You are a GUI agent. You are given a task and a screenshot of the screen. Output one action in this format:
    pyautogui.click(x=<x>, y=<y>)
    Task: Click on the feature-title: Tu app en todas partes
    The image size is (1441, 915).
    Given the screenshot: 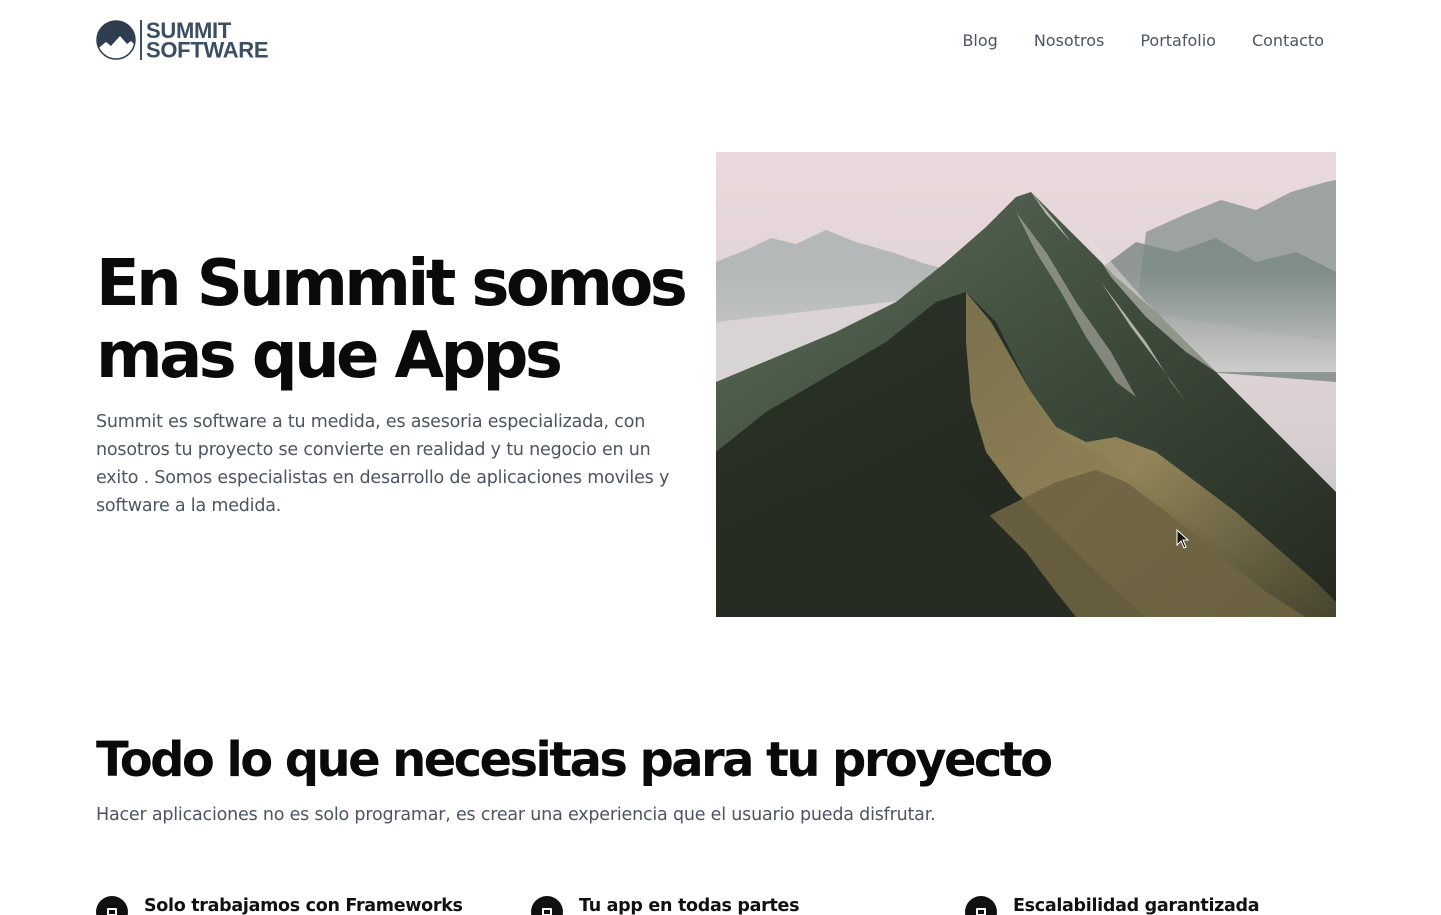 What is the action you would take?
    pyautogui.click(x=689, y=905)
    